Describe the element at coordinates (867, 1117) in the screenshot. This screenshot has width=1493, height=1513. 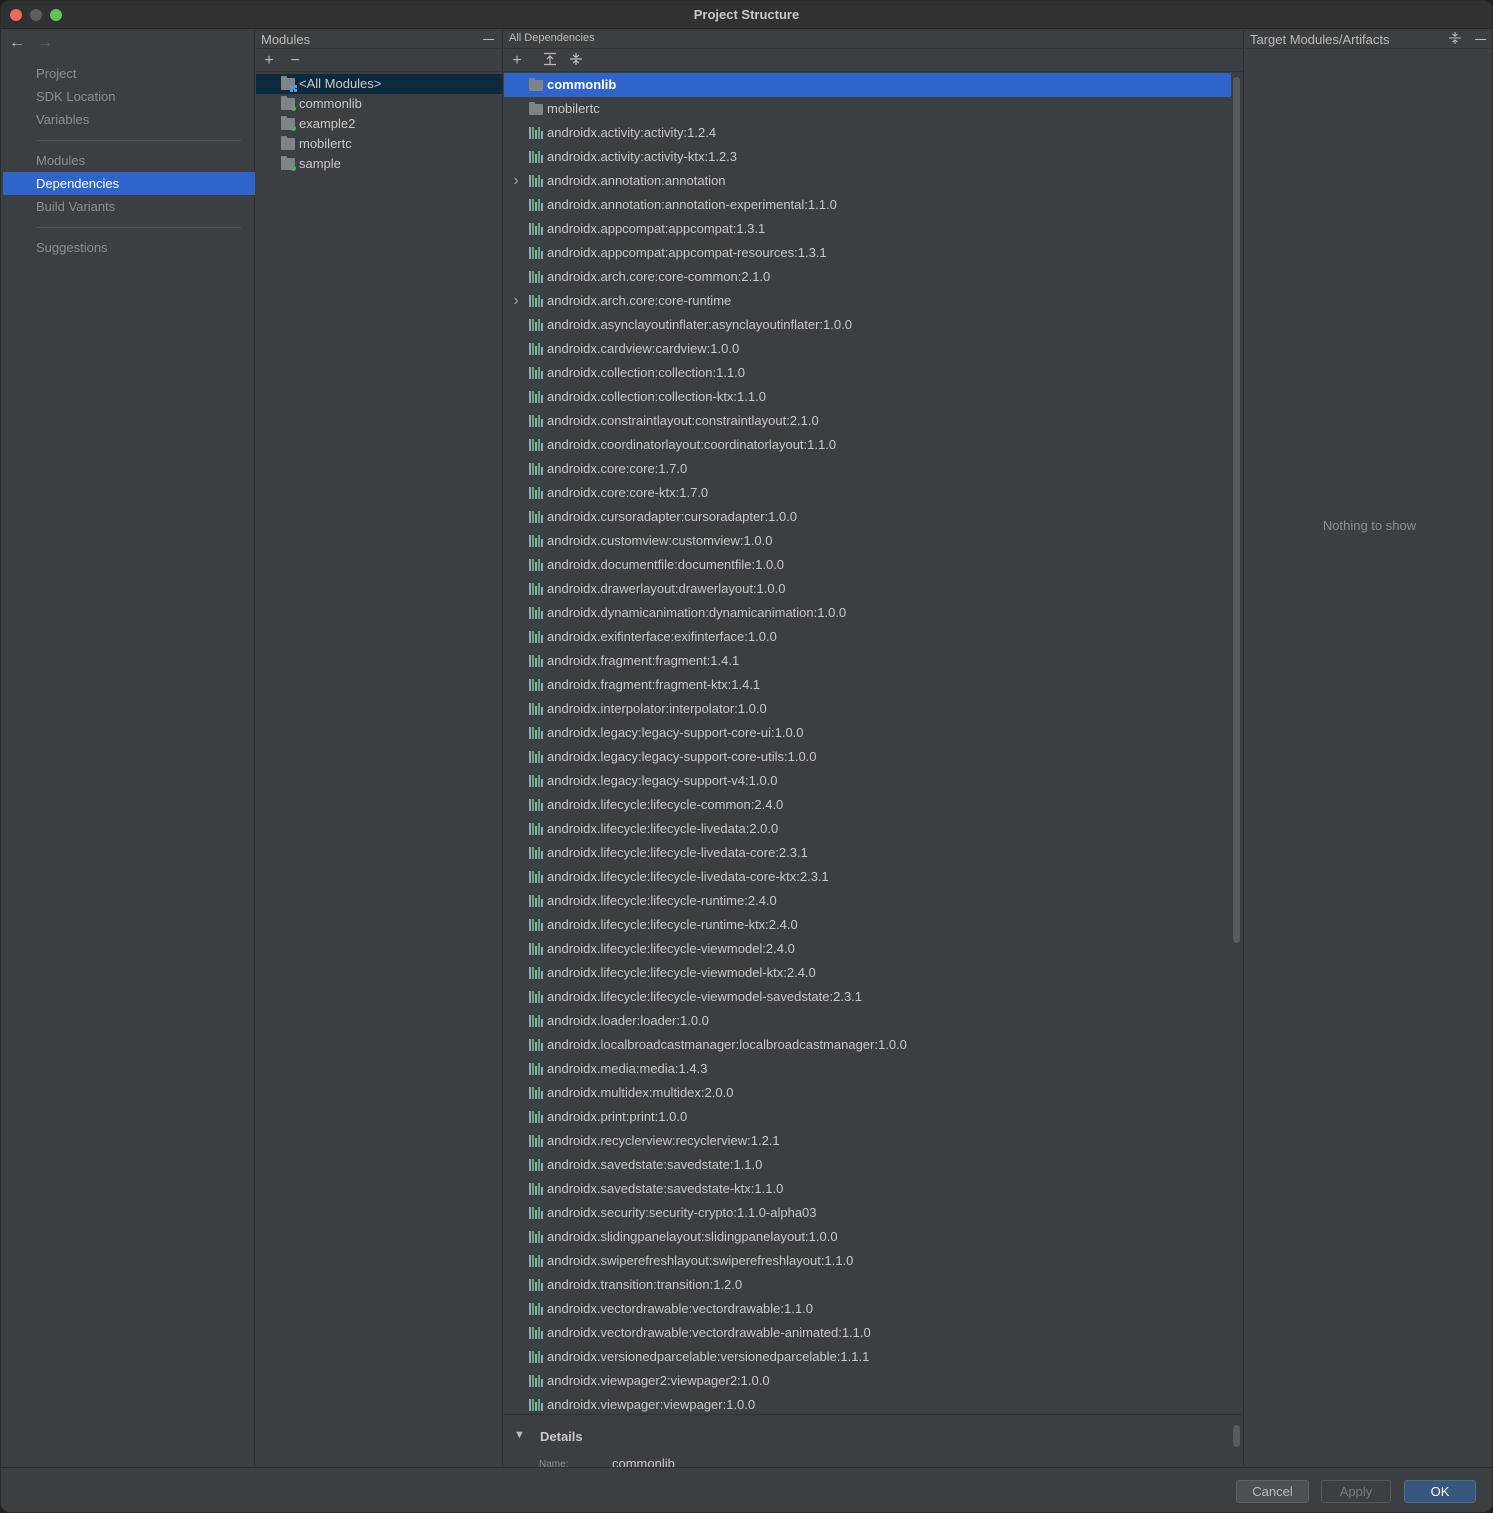
I see `dependency-item: androidx.print:print:1.0.0` at that location.